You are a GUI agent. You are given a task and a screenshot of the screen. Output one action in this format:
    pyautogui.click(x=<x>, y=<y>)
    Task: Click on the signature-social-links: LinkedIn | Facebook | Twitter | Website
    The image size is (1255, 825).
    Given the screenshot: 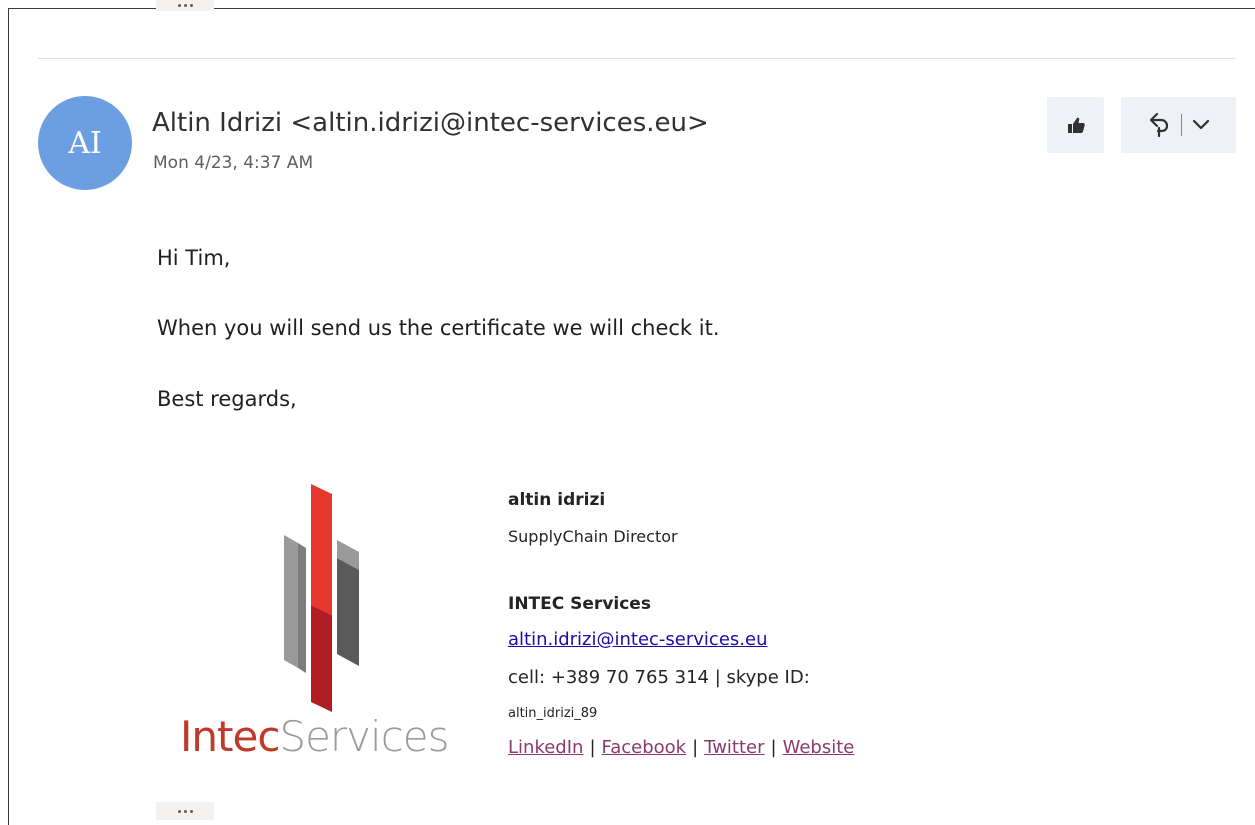 What is the action you would take?
    pyautogui.click(x=681, y=747)
    